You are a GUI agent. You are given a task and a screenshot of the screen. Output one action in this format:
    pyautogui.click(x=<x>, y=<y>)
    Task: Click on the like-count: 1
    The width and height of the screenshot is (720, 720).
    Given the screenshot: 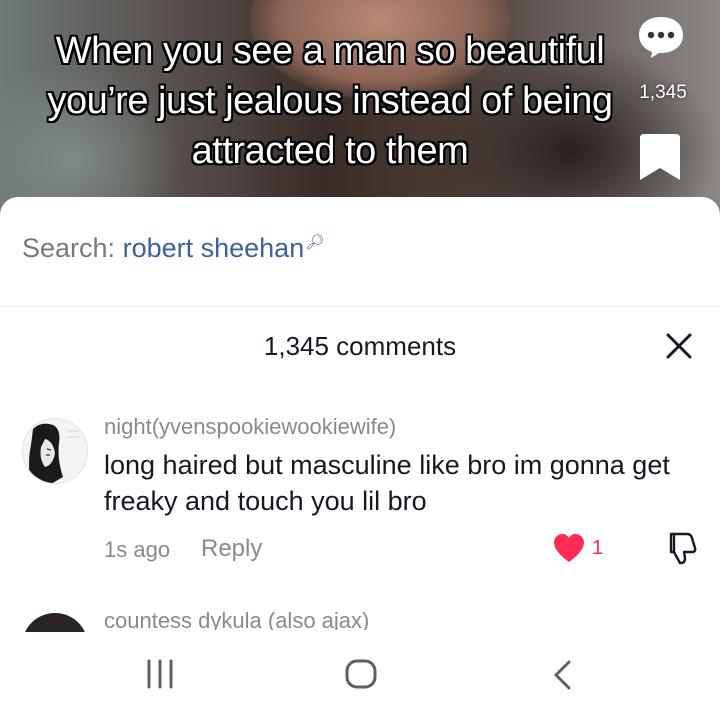 What is the action you would take?
    pyautogui.click(x=598, y=547)
    